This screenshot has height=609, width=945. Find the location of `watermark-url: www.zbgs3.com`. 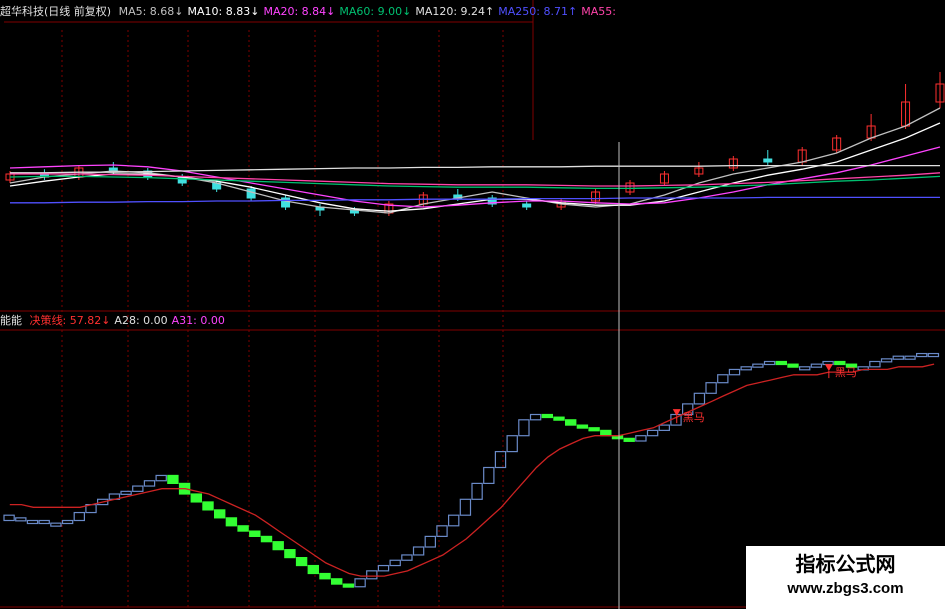

watermark-url: www.zbgs3.com is located at coordinates (845, 588).